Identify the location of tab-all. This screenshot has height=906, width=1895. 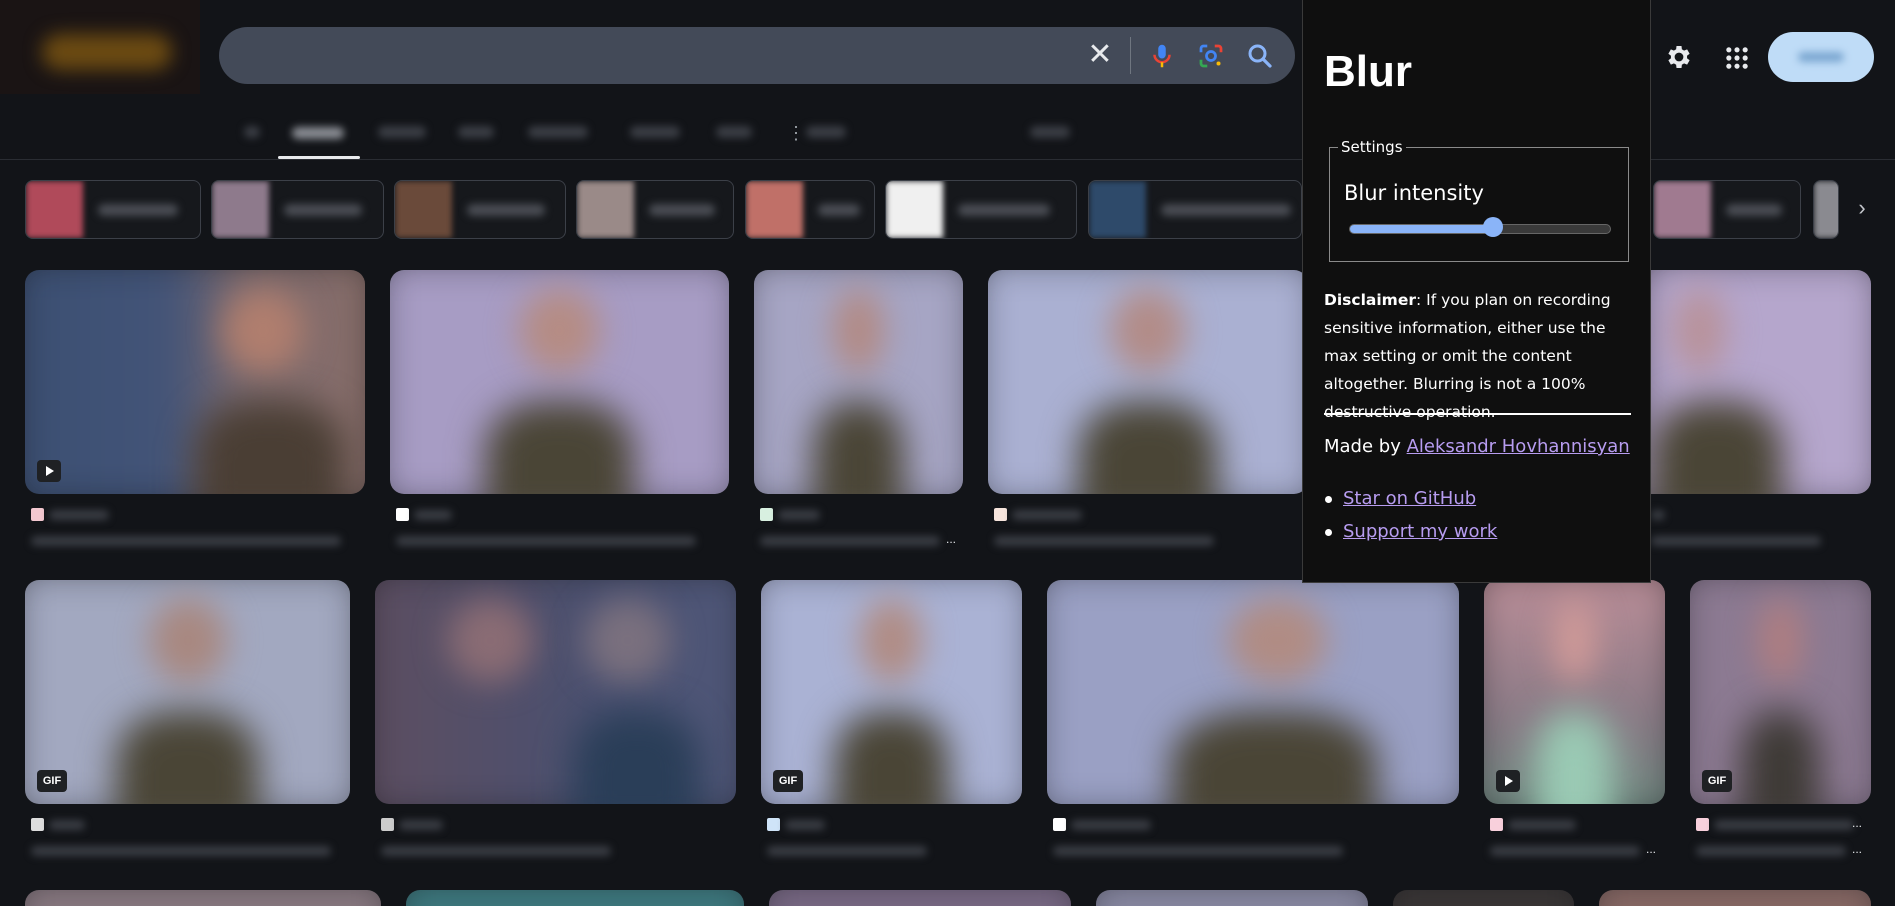
(252, 132).